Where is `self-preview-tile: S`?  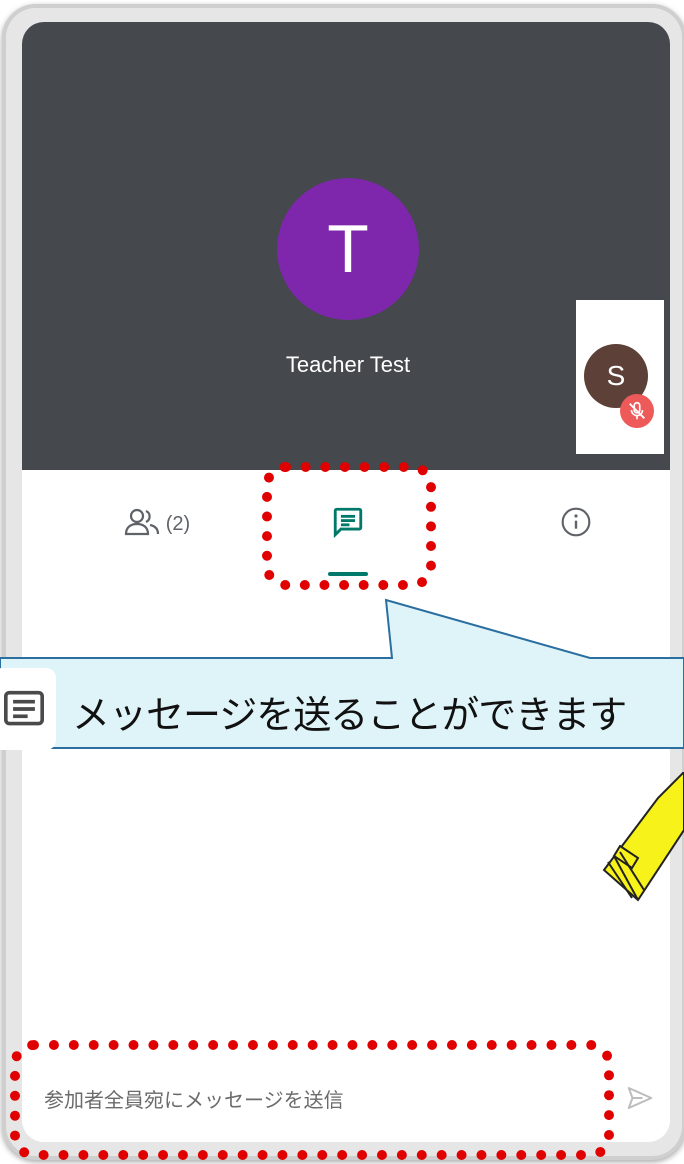
self-preview-tile: S is located at coordinates (620, 377).